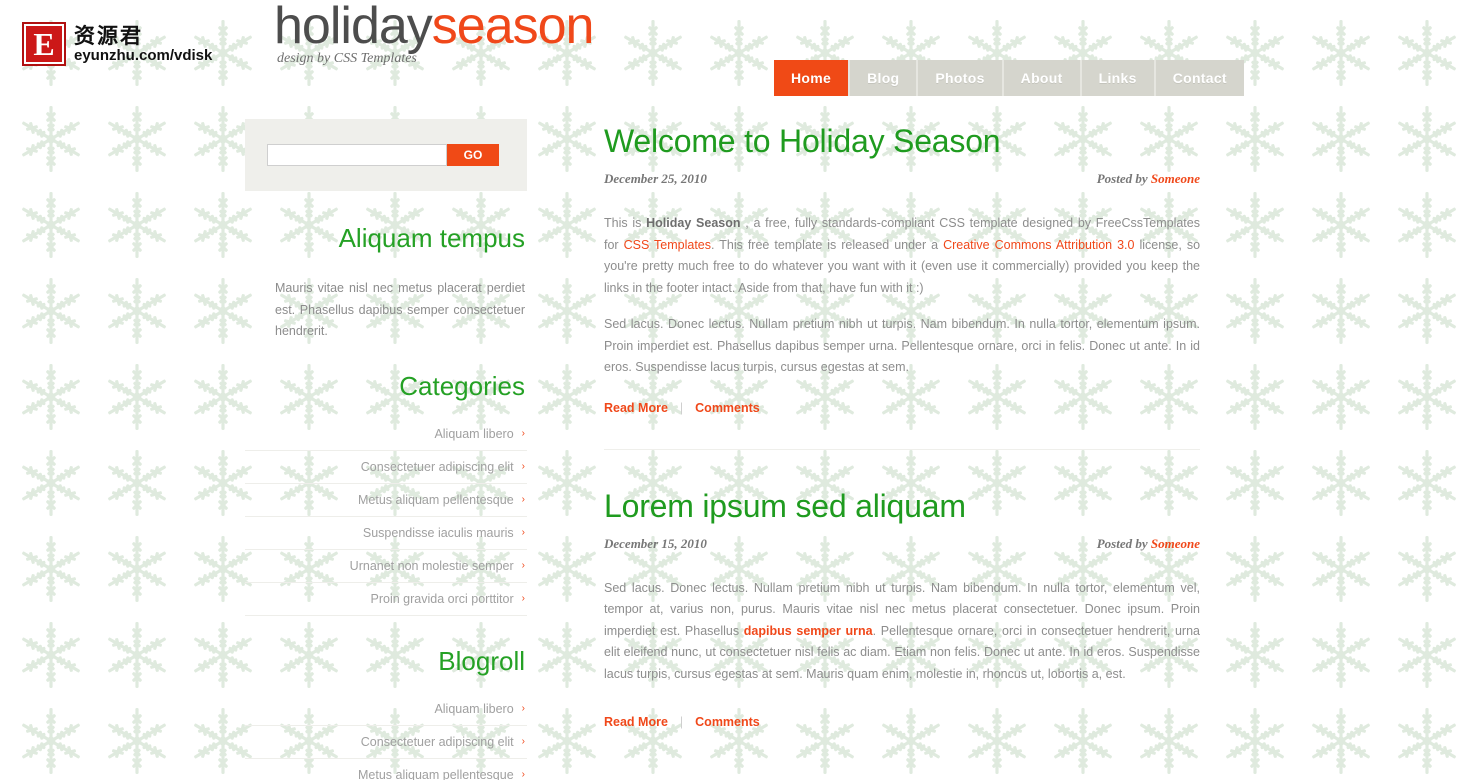  What do you see at coordinates (655, 543) in the screenshot?
I see `post-date: December 15, 2010` at bounding box center [655, 543].